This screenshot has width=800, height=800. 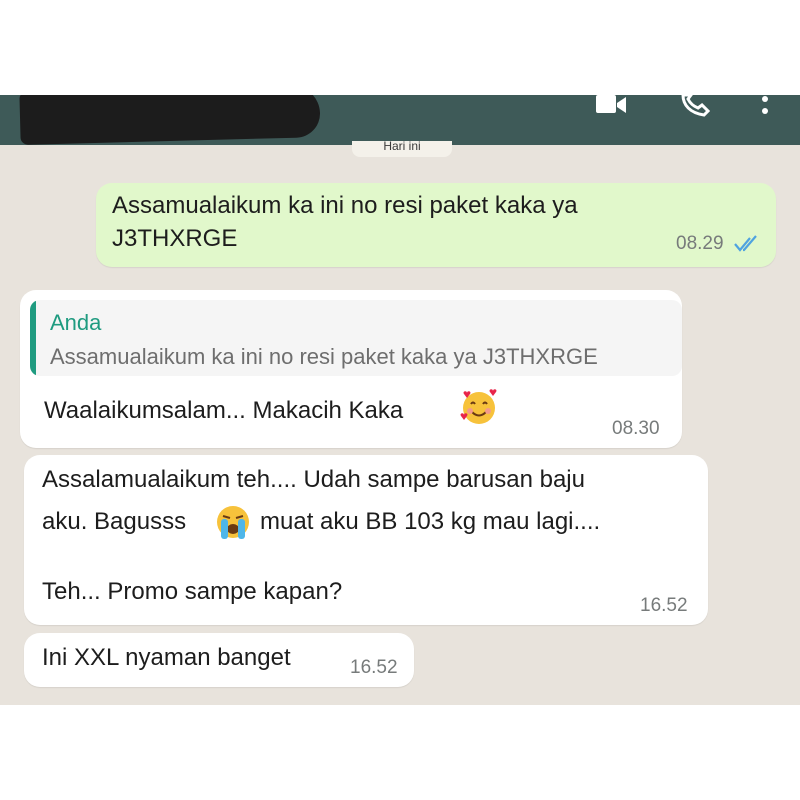 What do you see at coordinates (33, 338) in the screenshot?
I see `quote-accent-bar` at bounding box center [33, 338].